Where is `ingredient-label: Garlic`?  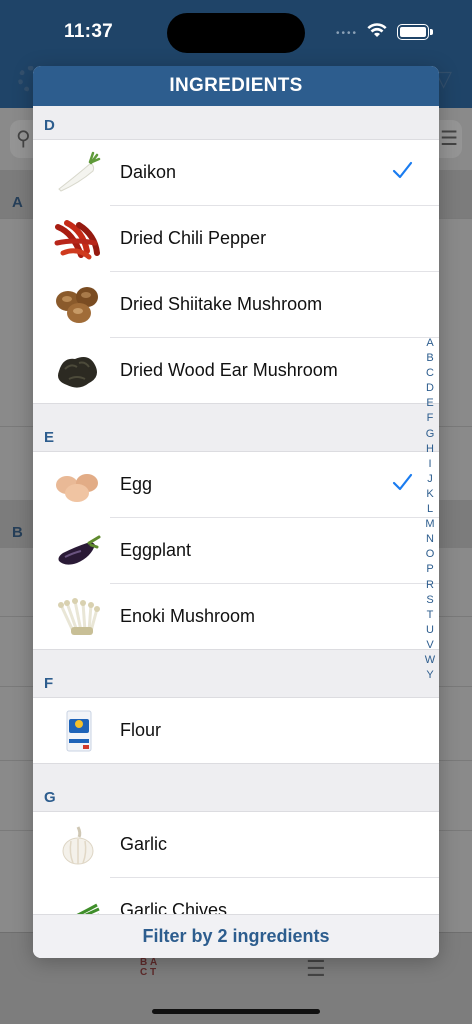
ingredient-label: Garlic is located at coordinates (144, 844).